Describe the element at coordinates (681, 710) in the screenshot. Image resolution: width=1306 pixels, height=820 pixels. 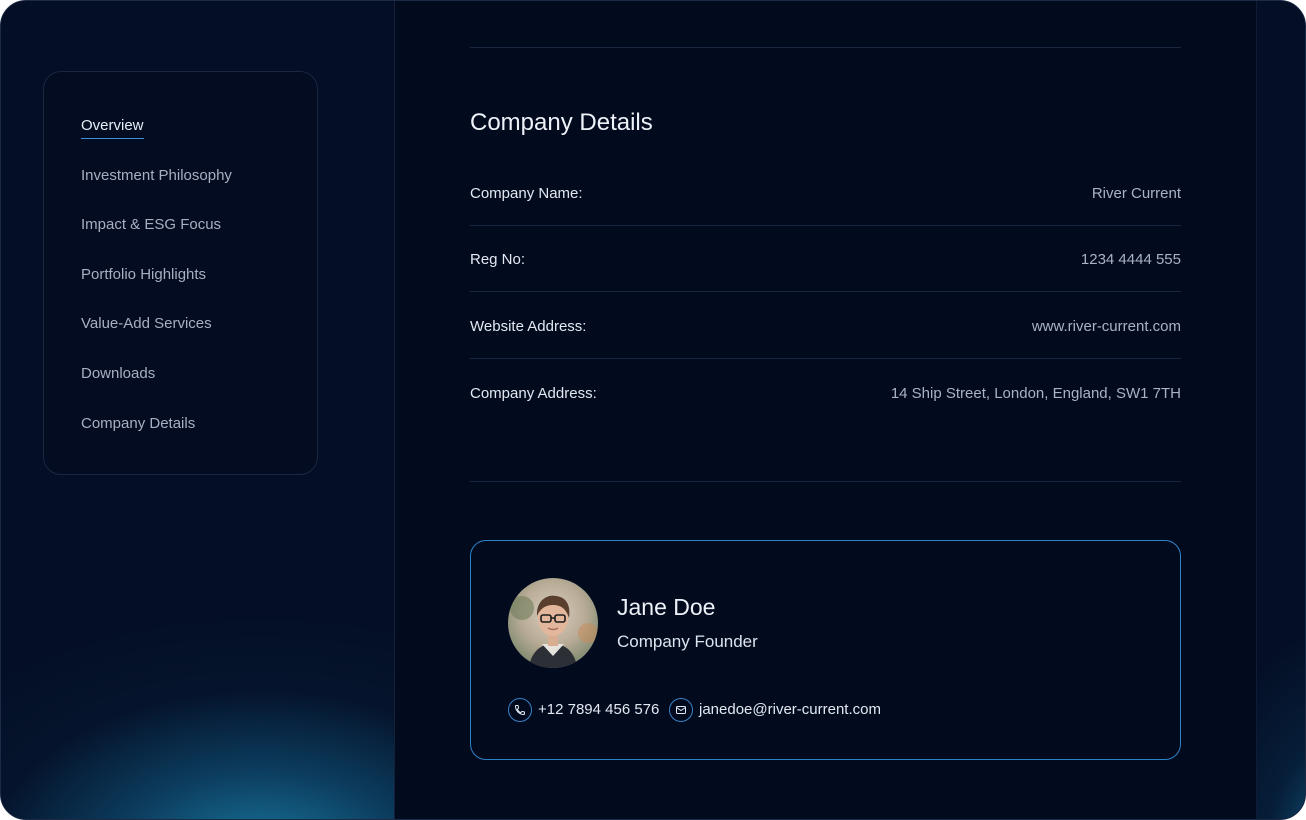
I see `mail-icon` at that location.